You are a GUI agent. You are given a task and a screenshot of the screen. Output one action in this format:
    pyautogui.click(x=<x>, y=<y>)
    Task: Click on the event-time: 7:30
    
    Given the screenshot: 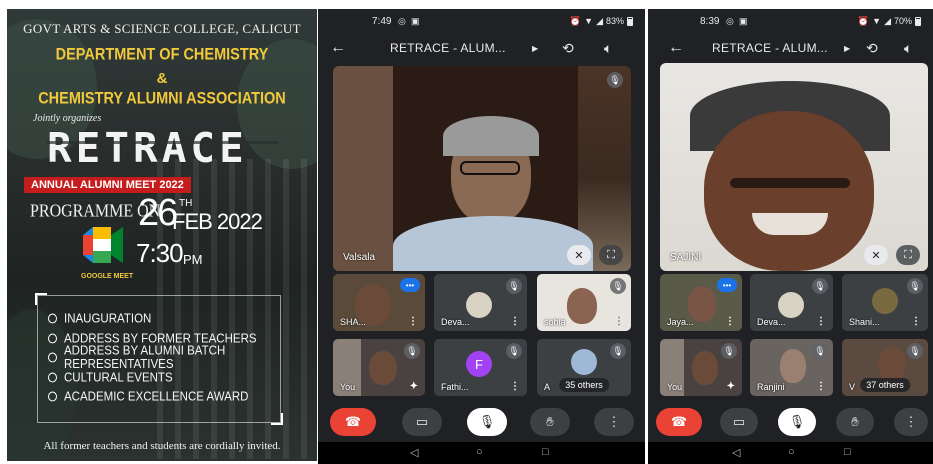 What is the action you would take?
    pyautogui.click(x=160, y=253)
    